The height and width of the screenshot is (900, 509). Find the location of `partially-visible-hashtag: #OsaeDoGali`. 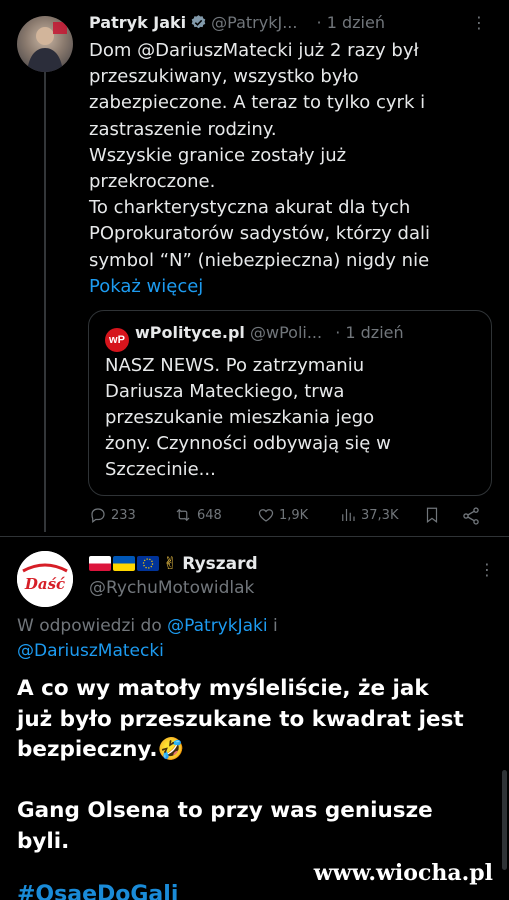

partially-visible-hashtag: #OsaeDoGali is located at coordinates (97, 891).